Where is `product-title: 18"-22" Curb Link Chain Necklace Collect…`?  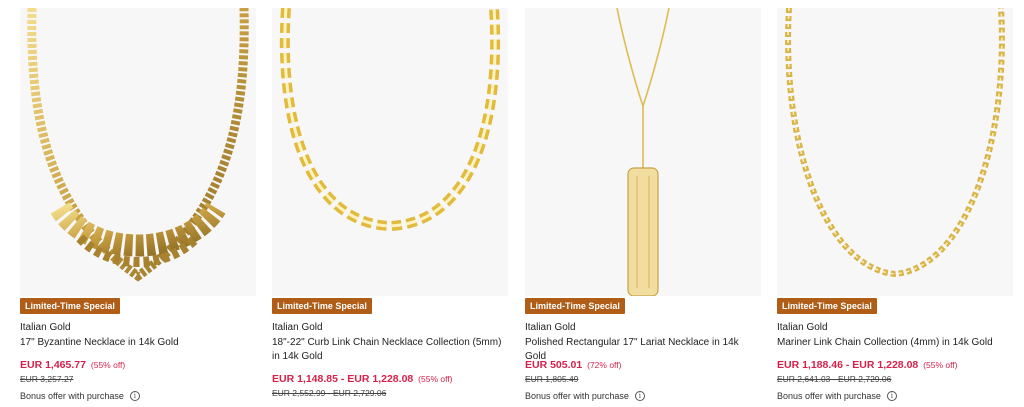 product-title: 18"-22" Curb Link Chain Necklace Collect… is located at coordinates (390, 350).